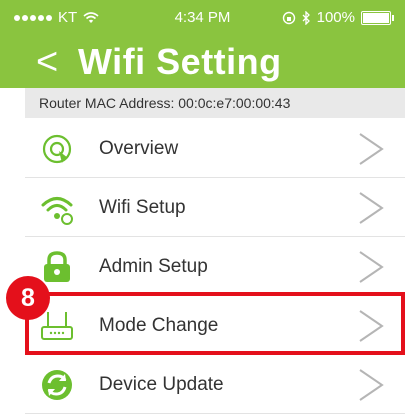 The height and width of the screenshot is (414, 405). I want to click on rotation-lock-icon, so click(288, 17).